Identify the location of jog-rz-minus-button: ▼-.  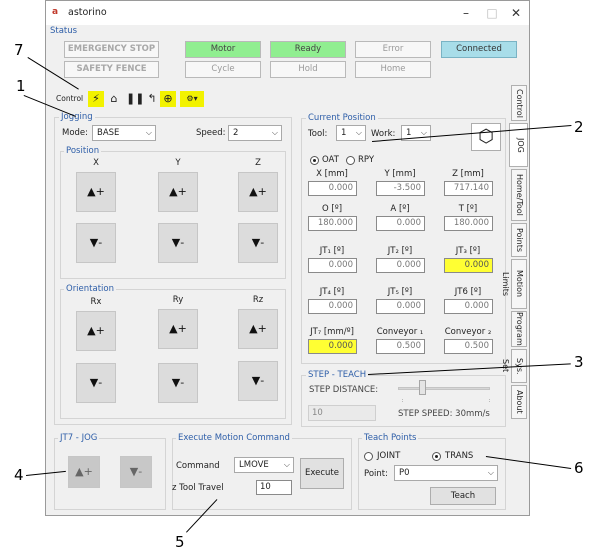
(258, 381).